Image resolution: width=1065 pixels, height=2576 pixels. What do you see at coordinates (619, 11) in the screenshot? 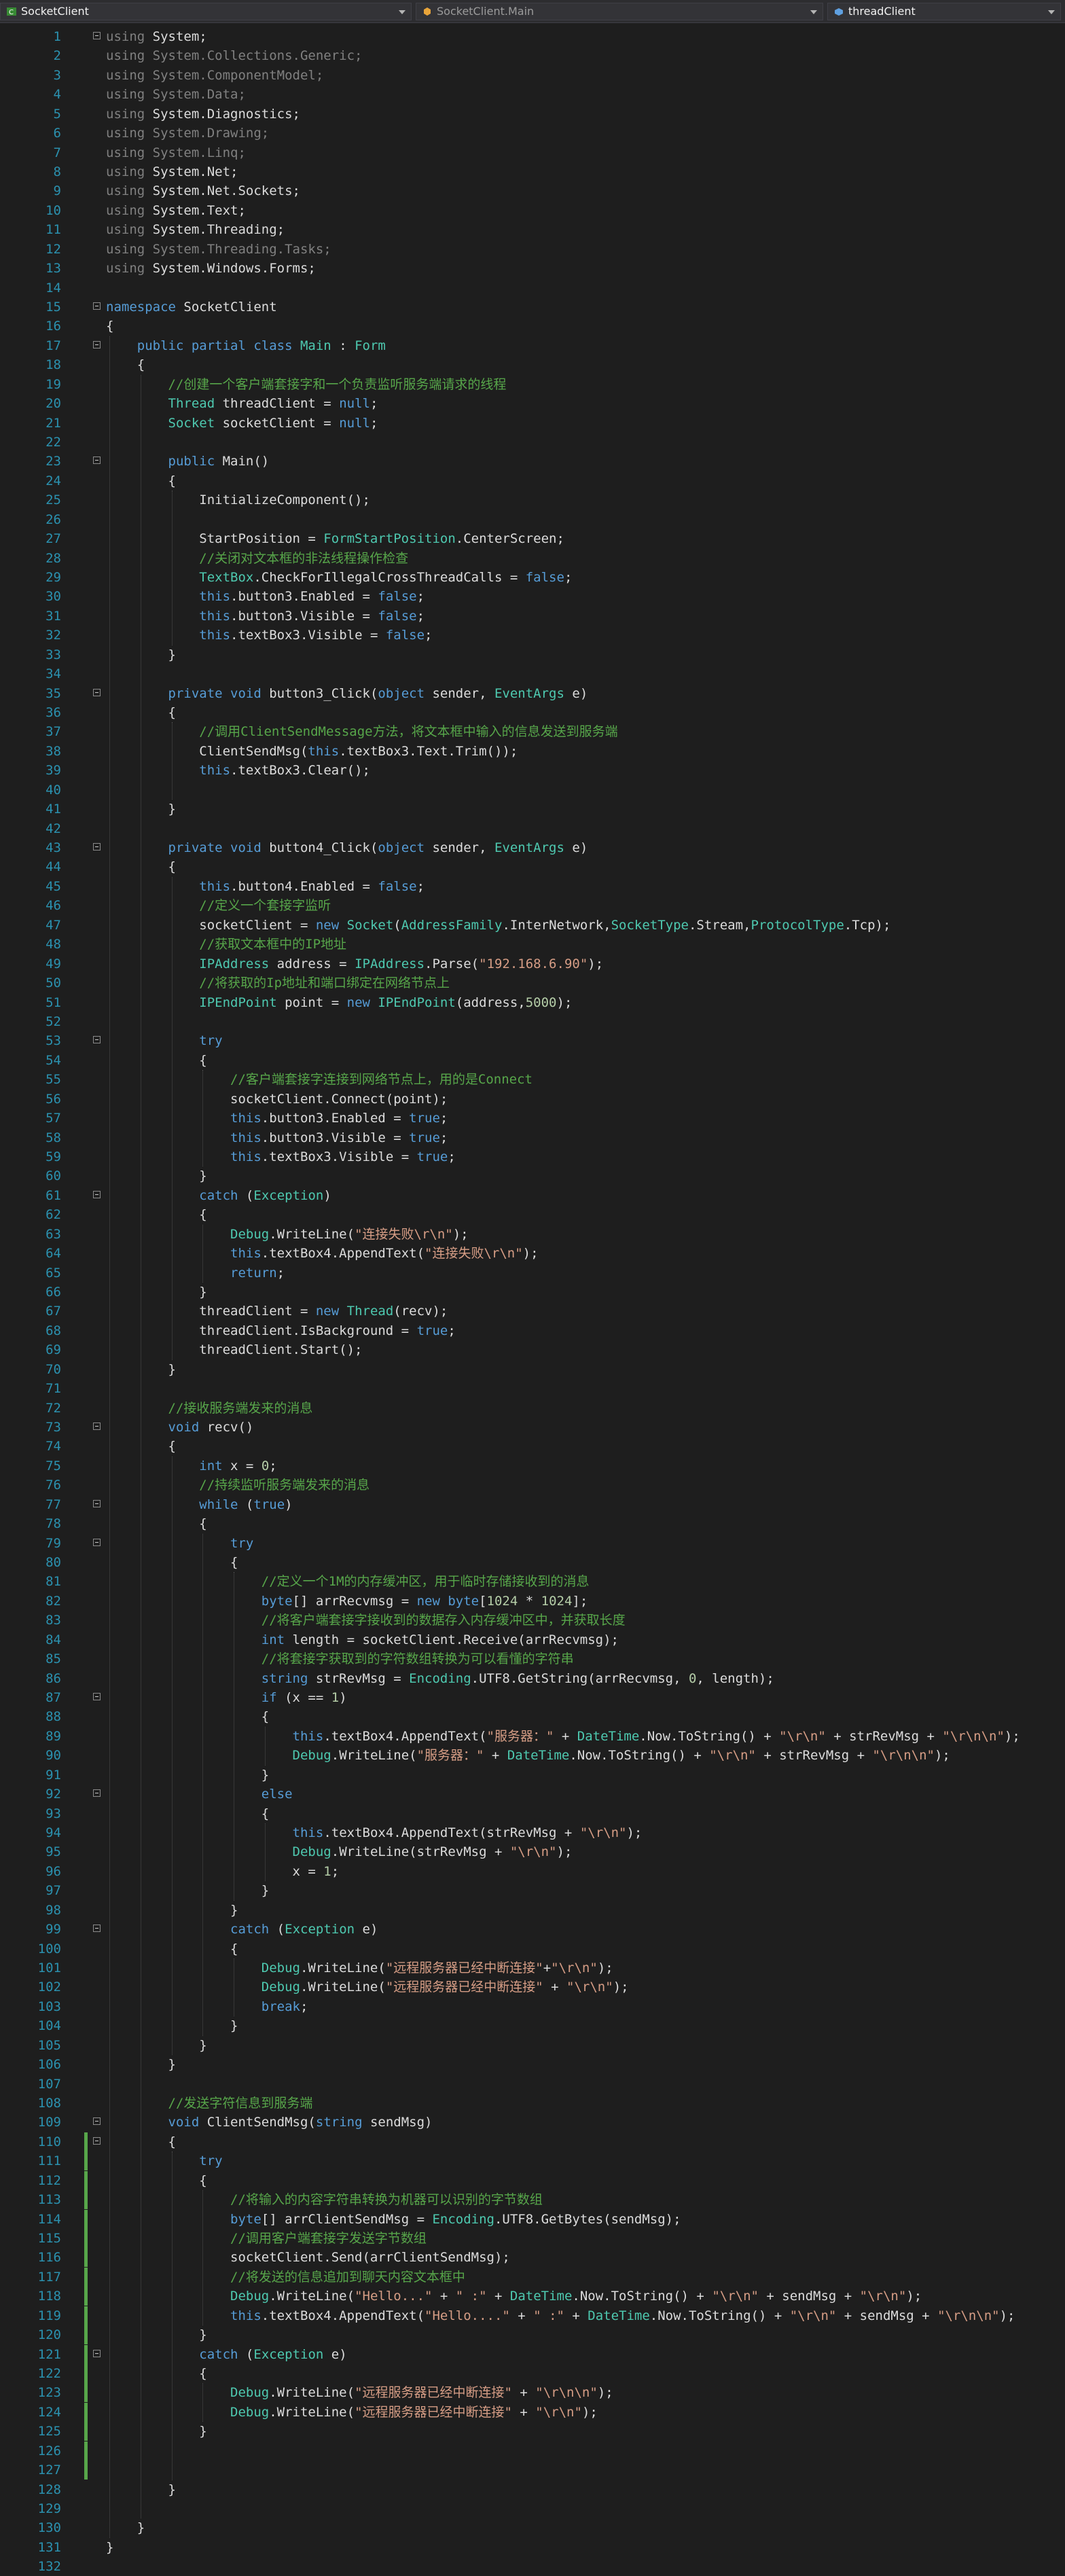
I see `type-dropdown: SocketClient.Main` at bounding box center [619, 11].